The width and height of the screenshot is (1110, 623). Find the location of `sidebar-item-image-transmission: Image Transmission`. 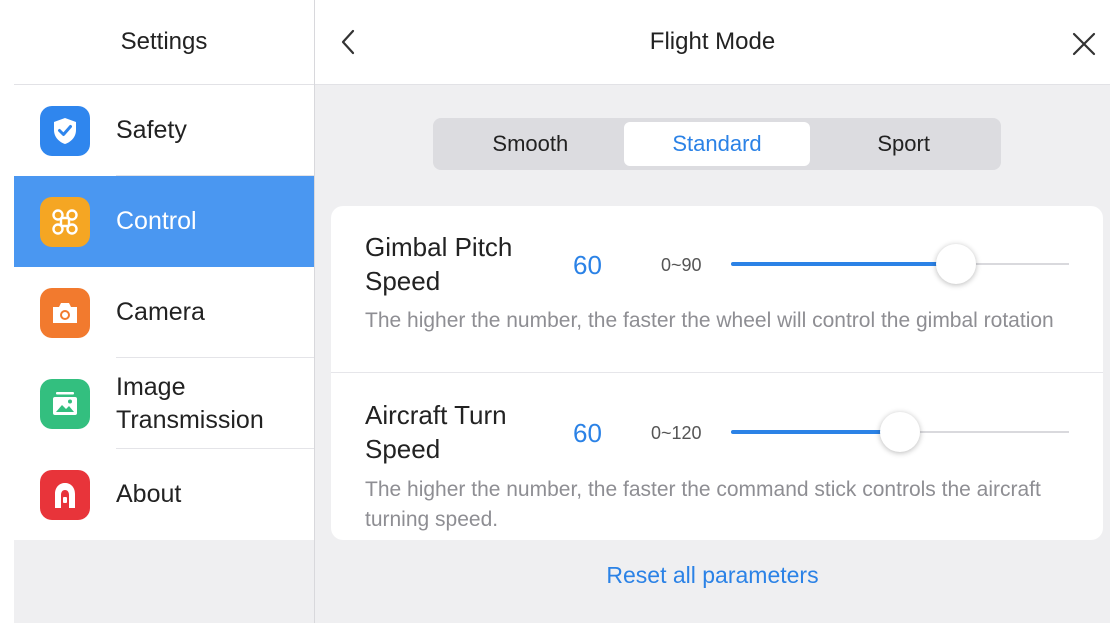

sidebar-item-image-transmission: Image Transmission is located at coordinates (164, 403).